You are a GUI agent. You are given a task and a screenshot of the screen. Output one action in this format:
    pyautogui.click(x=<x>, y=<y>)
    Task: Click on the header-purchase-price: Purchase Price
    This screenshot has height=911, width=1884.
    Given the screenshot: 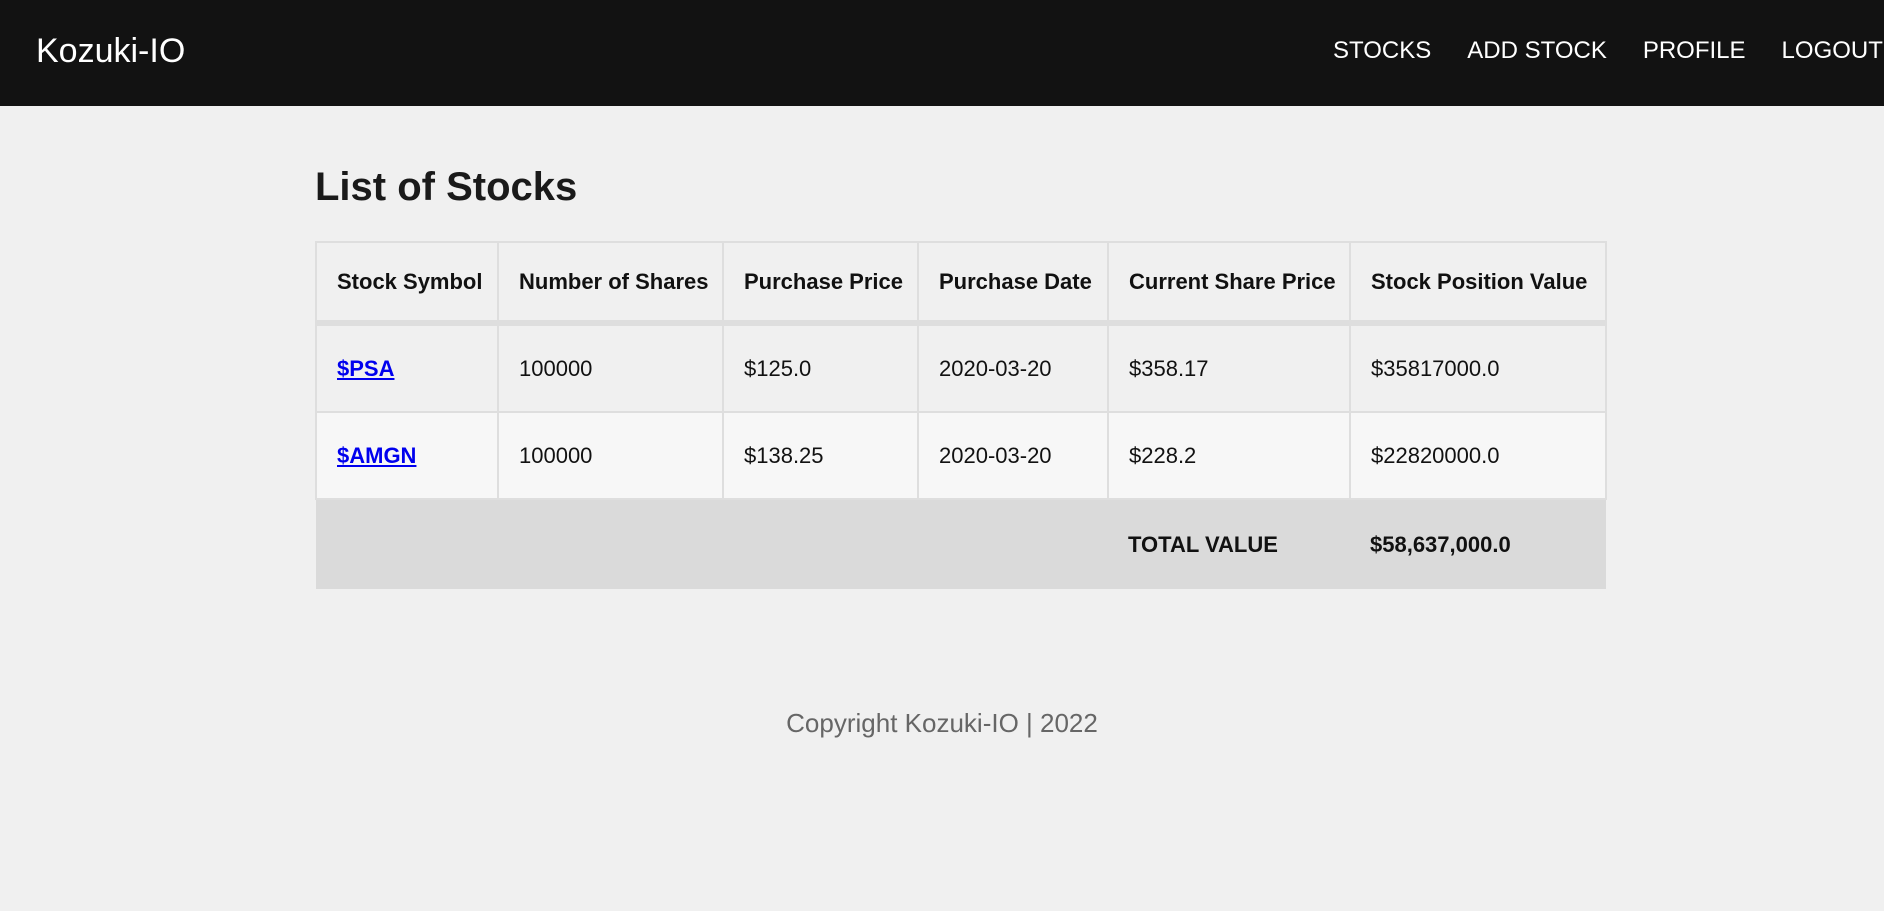 What is the action you would take?
    pyautogui.click(x=820, y=283)
    